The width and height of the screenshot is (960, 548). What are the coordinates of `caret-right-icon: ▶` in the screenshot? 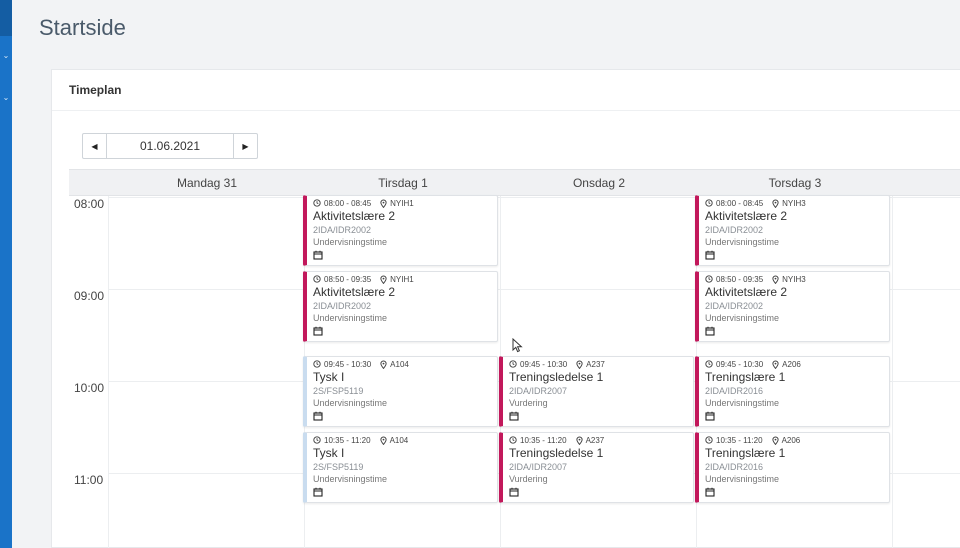 It's located at (245, 146).